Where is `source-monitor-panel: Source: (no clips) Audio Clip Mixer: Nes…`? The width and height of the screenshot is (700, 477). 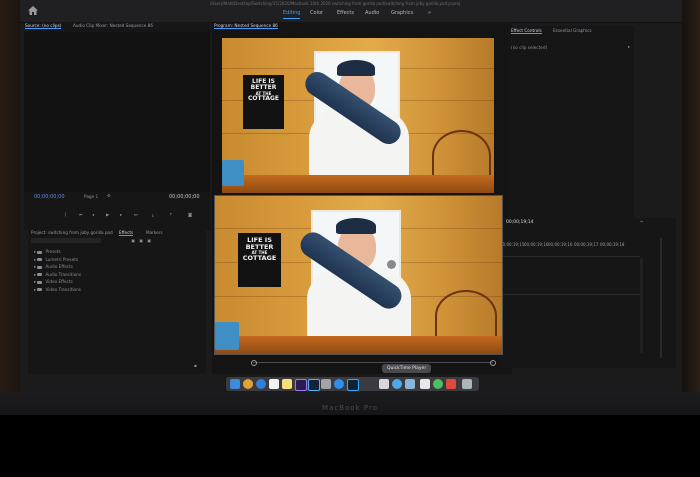 source-monitor-panel: Source: (no clips) Audio Clip Mixer: Nes… is located at coordinates (117, 126).